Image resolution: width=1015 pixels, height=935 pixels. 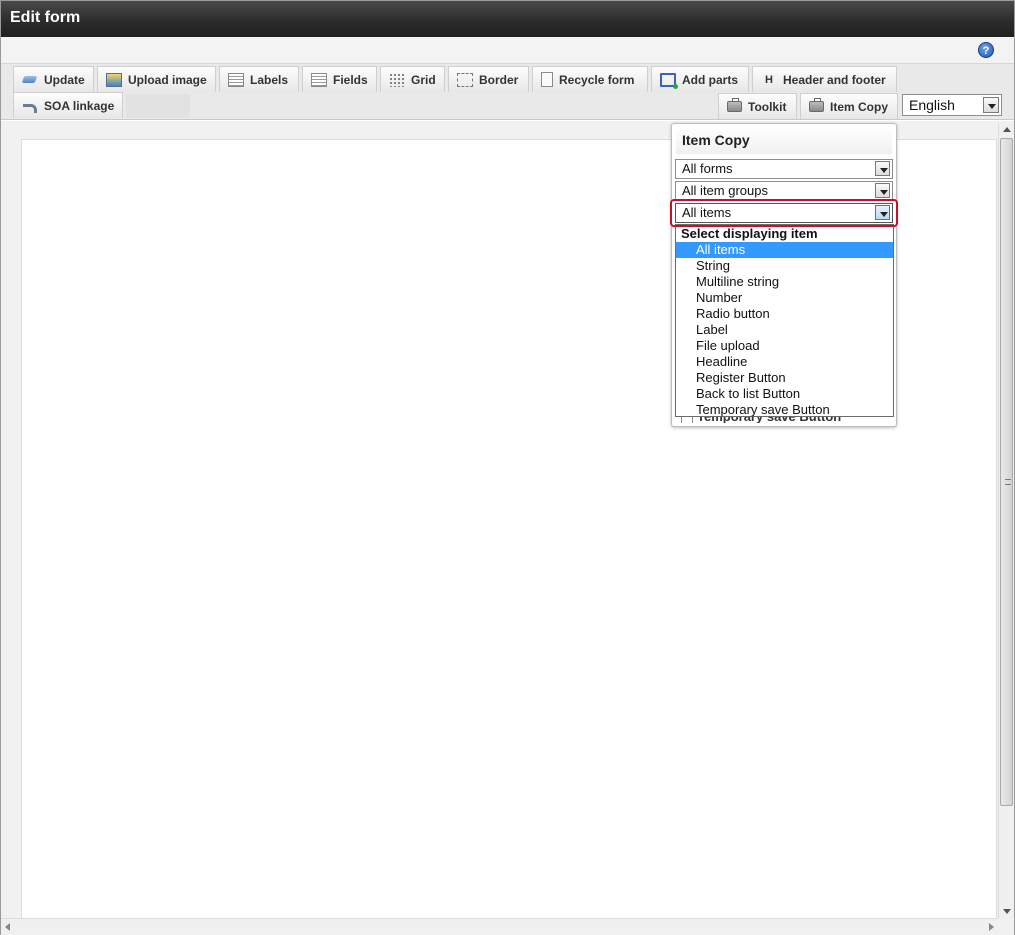 I want to click on dropdown-option: Radio button, so click(x=784, y=314).